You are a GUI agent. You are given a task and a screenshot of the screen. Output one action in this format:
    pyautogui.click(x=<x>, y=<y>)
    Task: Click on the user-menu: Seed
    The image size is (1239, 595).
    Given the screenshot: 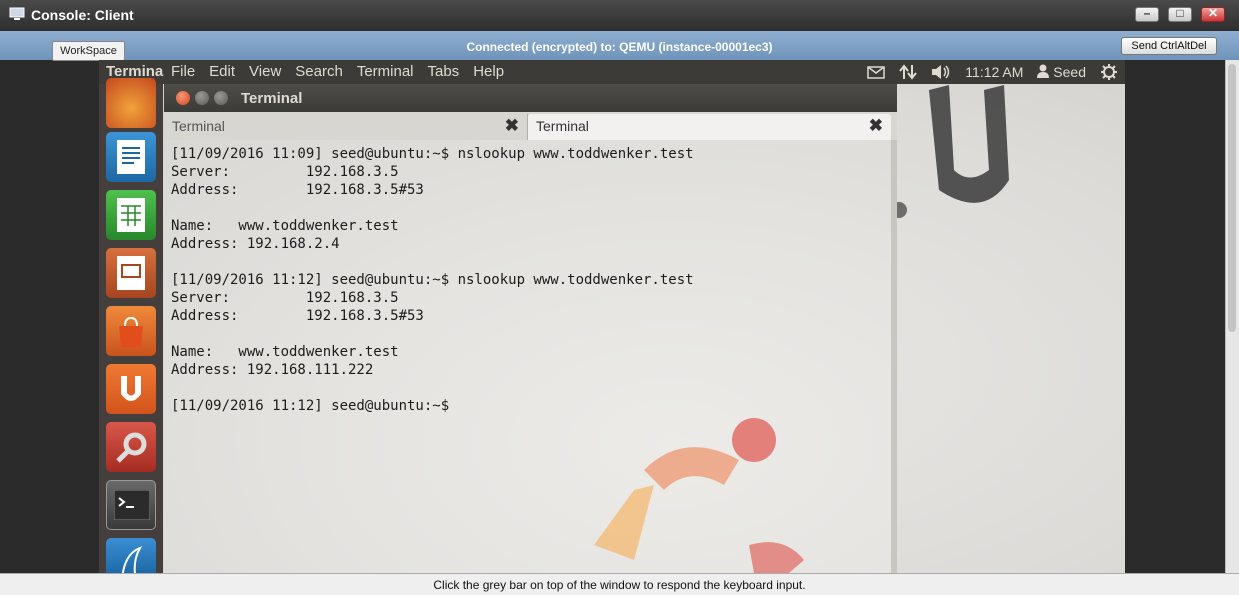 What is the action you would take?
    pyautogui.click(x=1061, y=72)
    